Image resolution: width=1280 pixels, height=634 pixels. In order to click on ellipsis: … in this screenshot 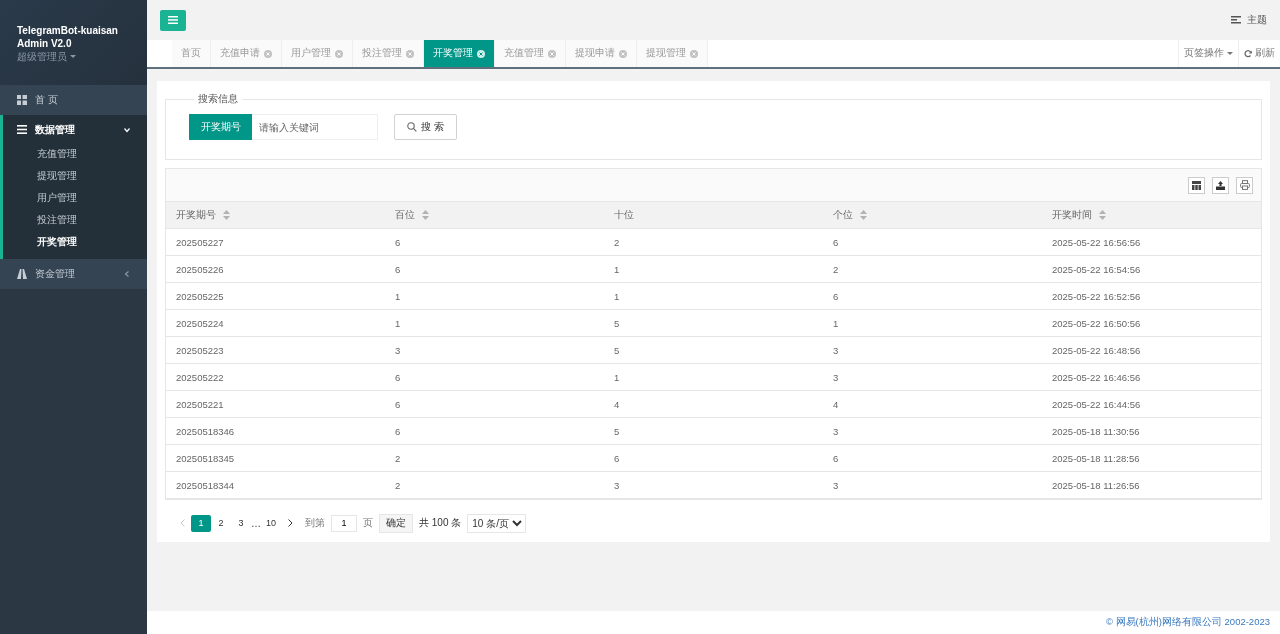, I will do `click(256, 523)`.